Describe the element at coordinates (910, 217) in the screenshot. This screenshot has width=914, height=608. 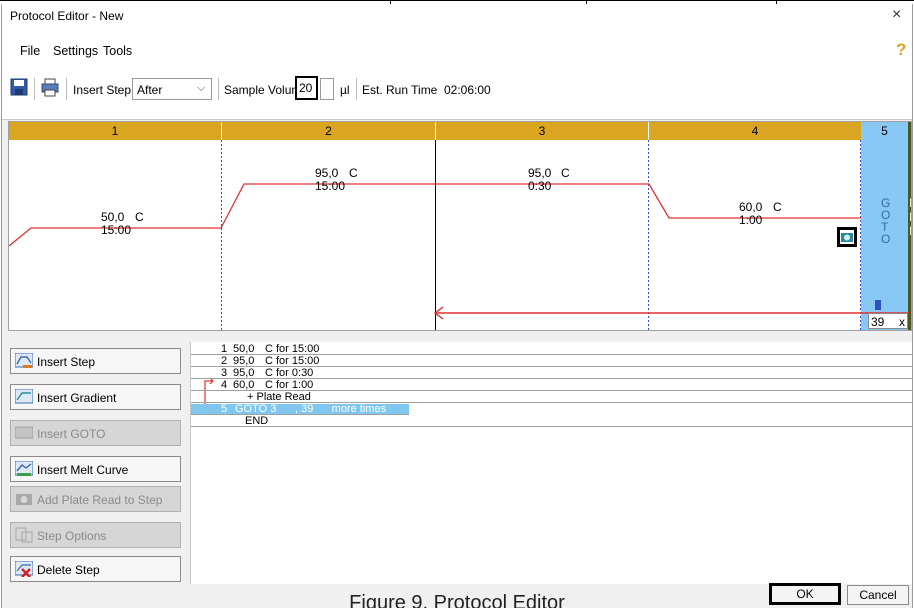
I see `end-letter: N` at that location.